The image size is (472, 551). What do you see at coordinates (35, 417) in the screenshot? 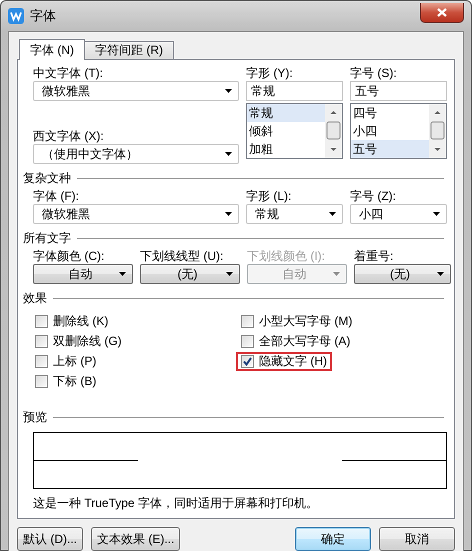
I see `section-title: 预览` at bounding box center [35, 417].